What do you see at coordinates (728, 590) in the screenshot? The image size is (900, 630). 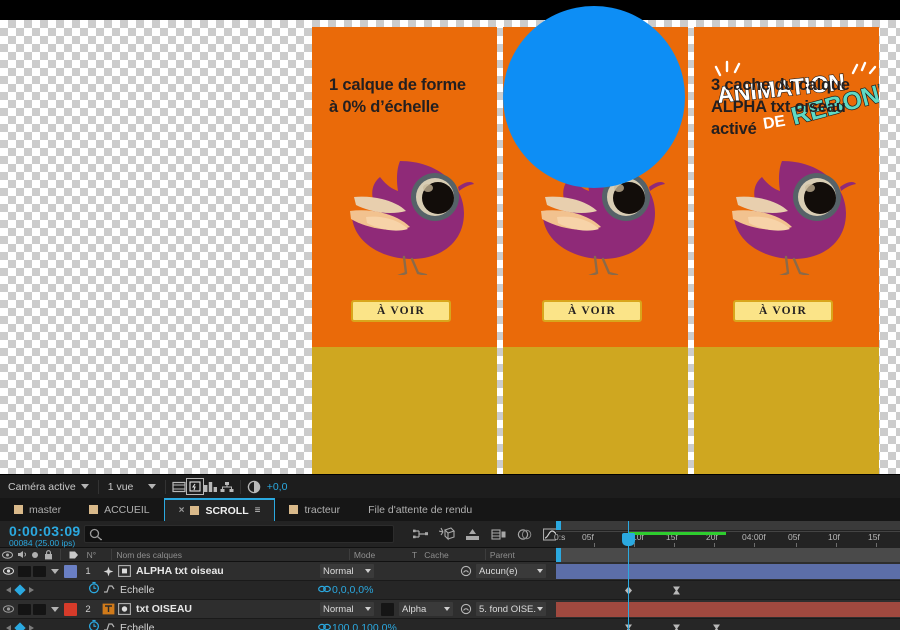 I see `layer-1-echelle-track` at bounding box center [728, 590].